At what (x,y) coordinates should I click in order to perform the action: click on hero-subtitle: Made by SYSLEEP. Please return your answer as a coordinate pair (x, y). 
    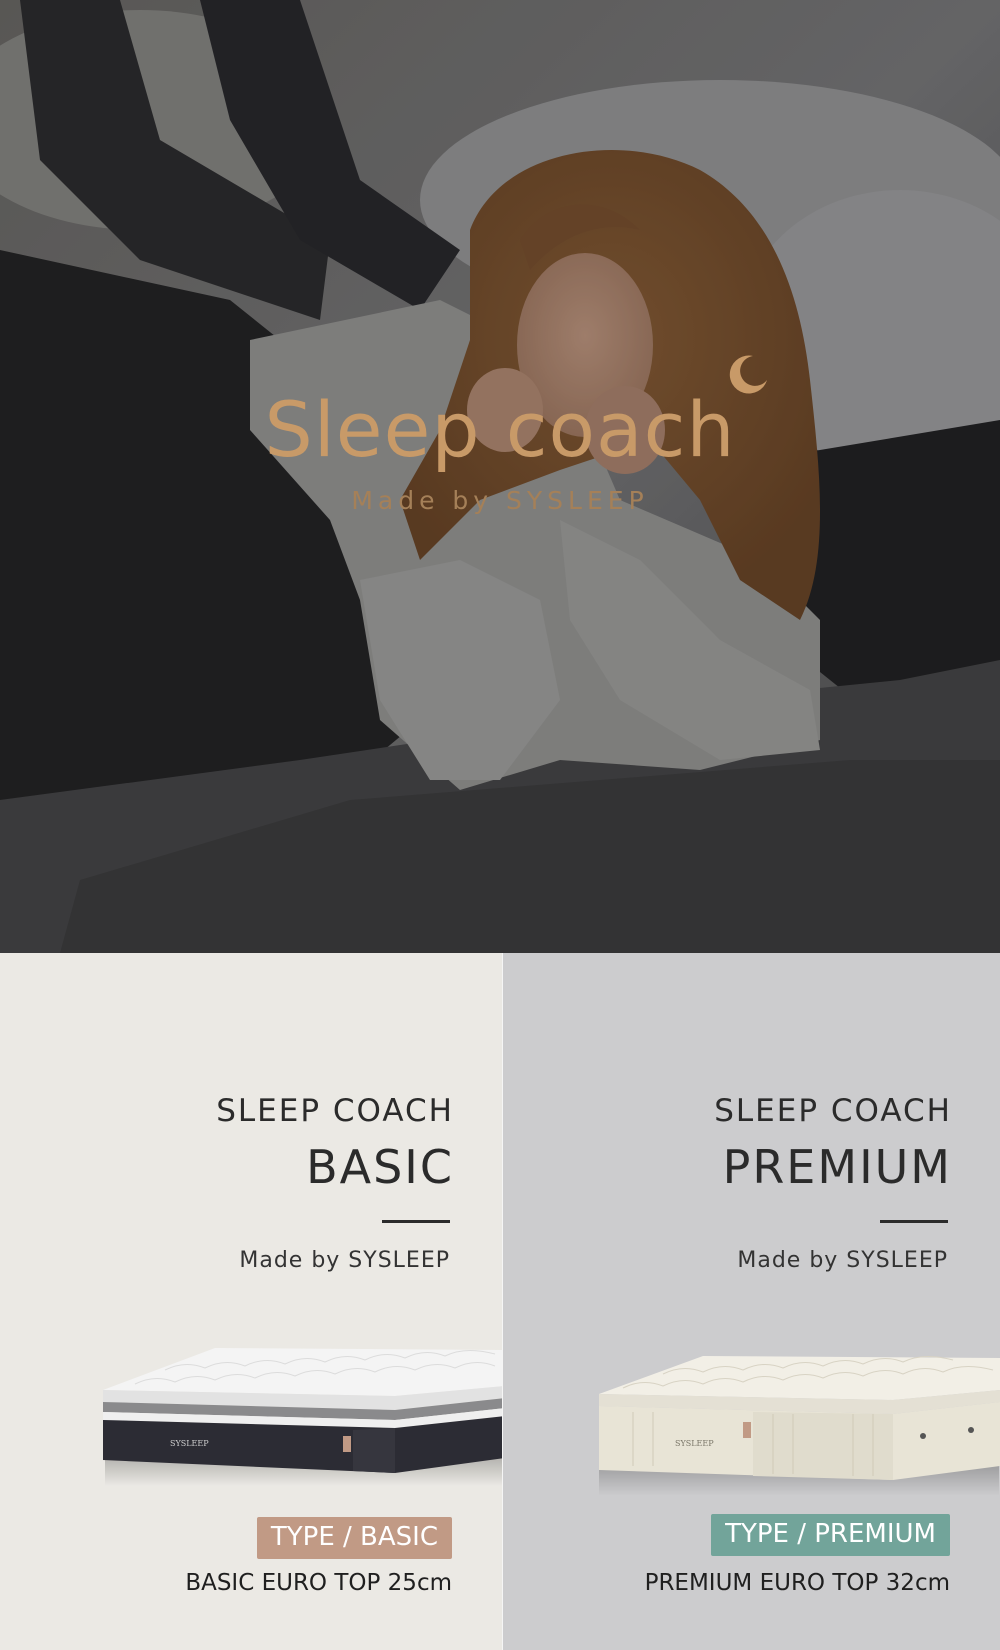
    Looking at the image, I should click on (500, 500).